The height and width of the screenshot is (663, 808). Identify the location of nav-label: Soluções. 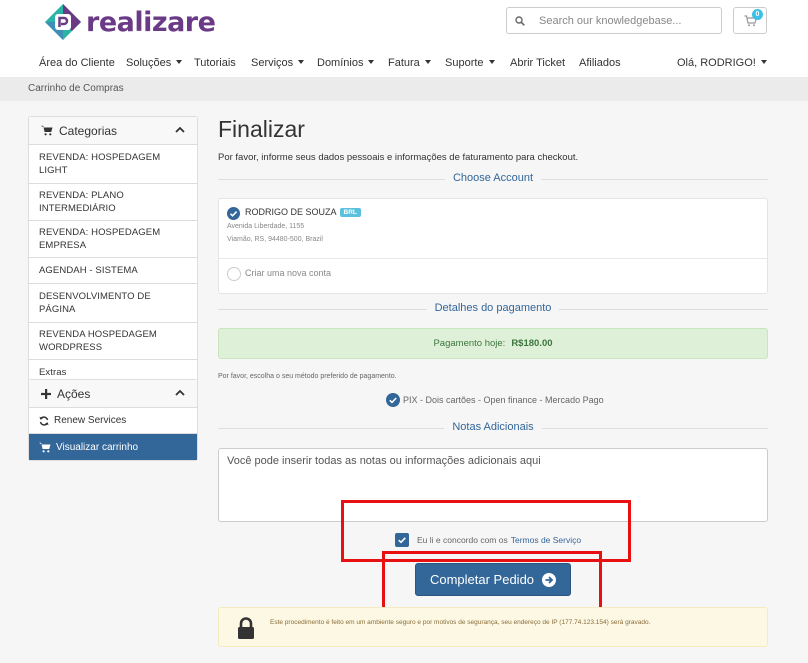
(149, 63).